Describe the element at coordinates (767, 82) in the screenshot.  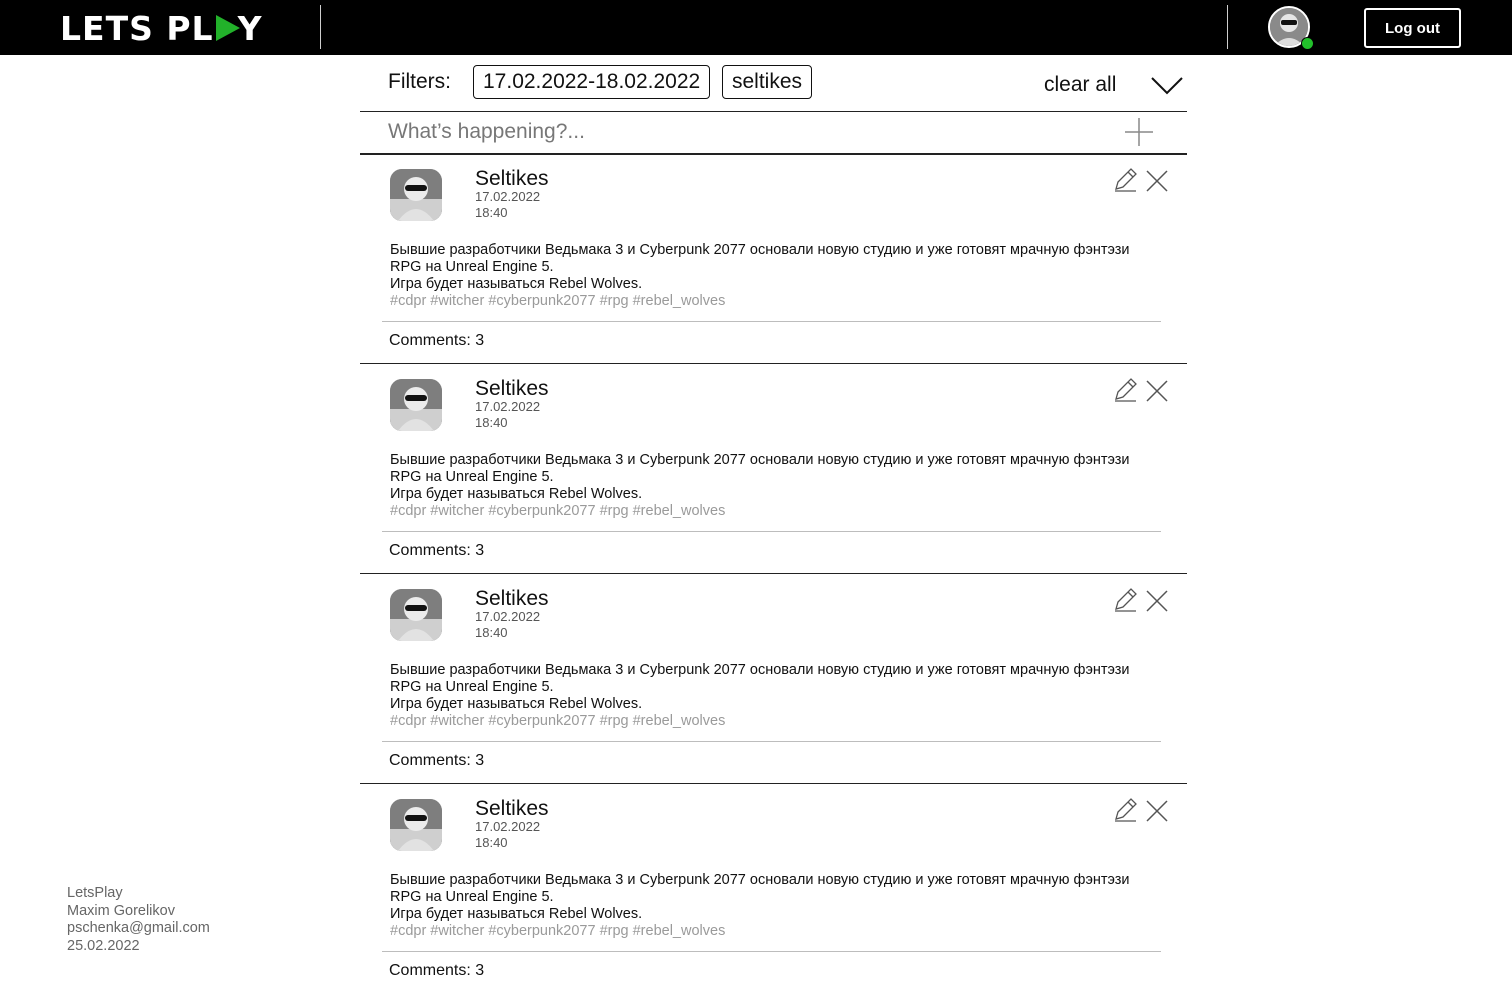
I see `filter-chip-user: seltikes` at that location.